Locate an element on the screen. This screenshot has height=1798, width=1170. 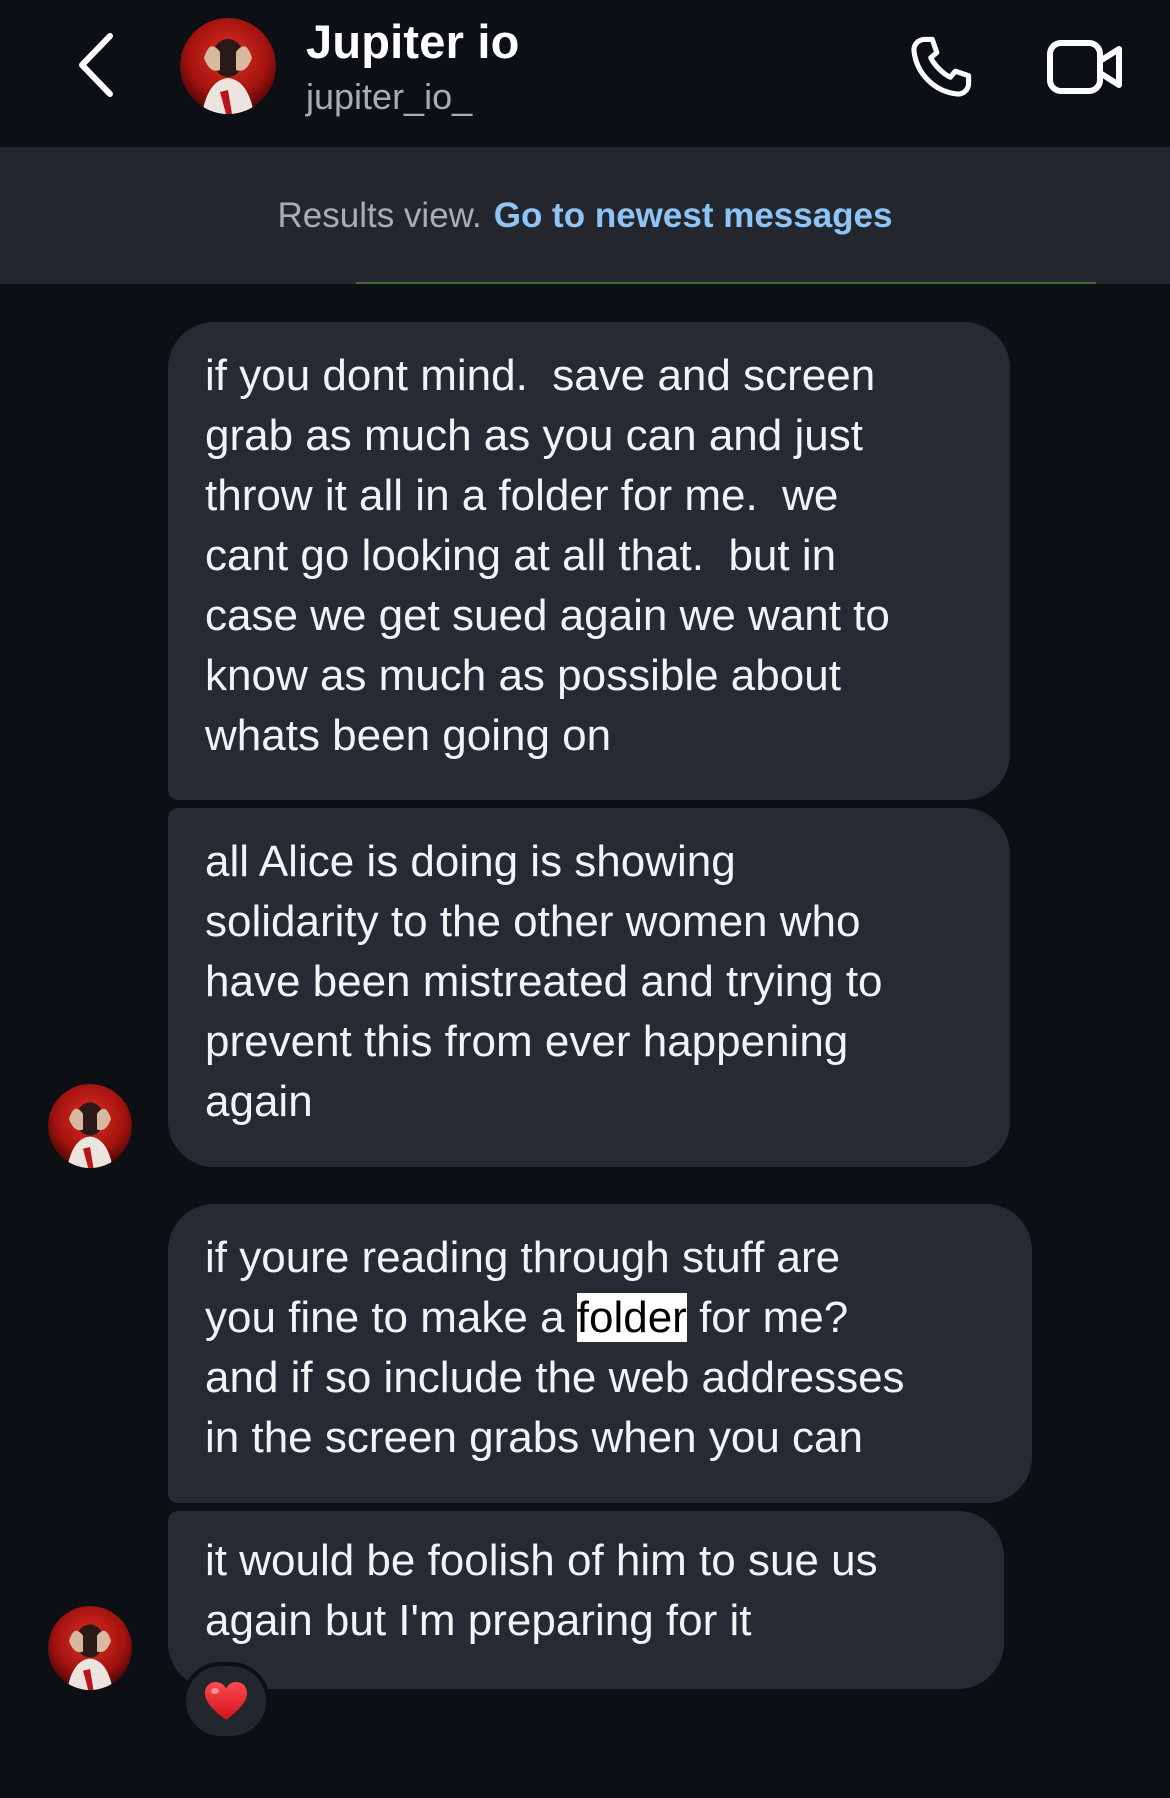
heart-reaction is located at coordinates (226, 1701).